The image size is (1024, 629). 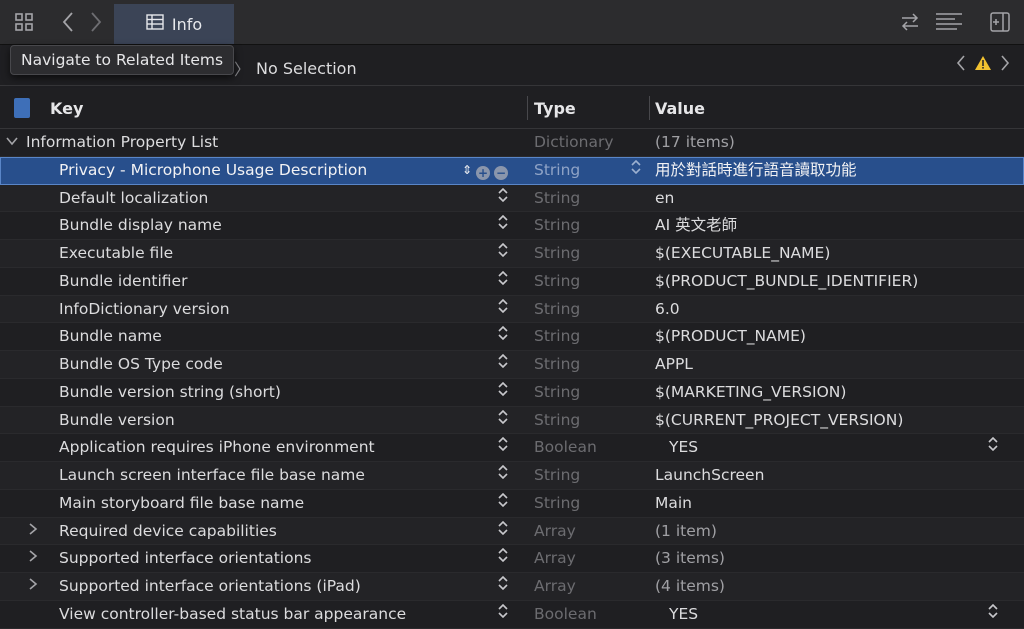 I want to click on column-key: Key, so click(x=66, y=108).